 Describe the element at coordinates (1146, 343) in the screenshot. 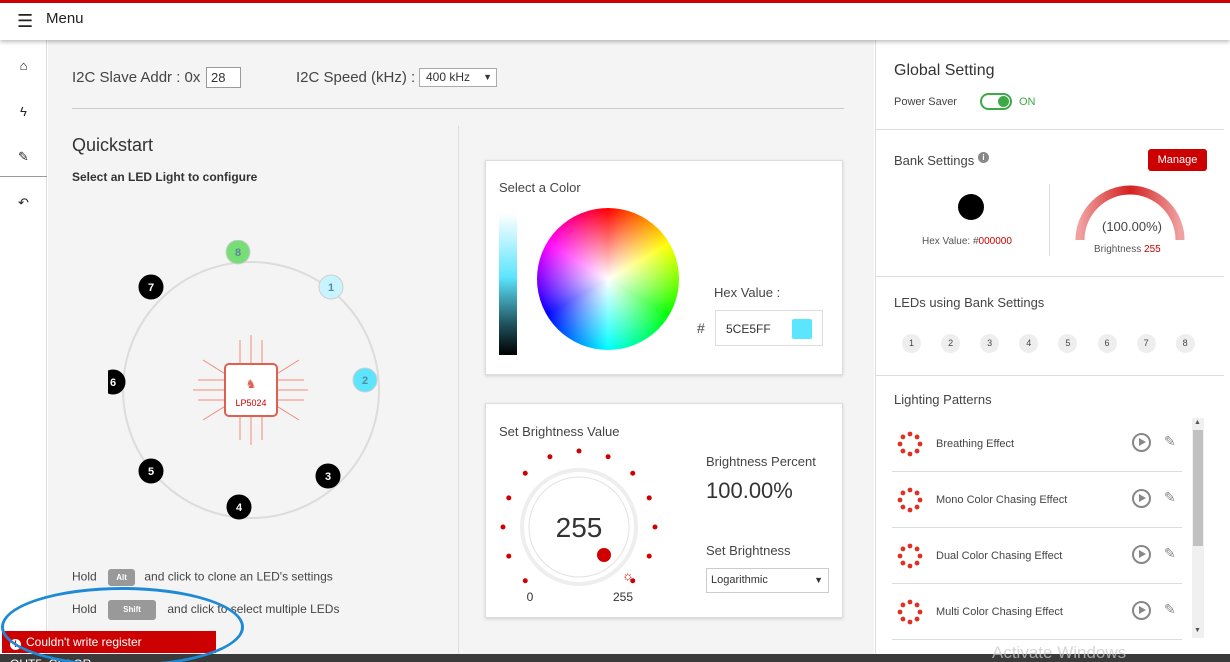

I see `bank-led-7: 7` at that location.